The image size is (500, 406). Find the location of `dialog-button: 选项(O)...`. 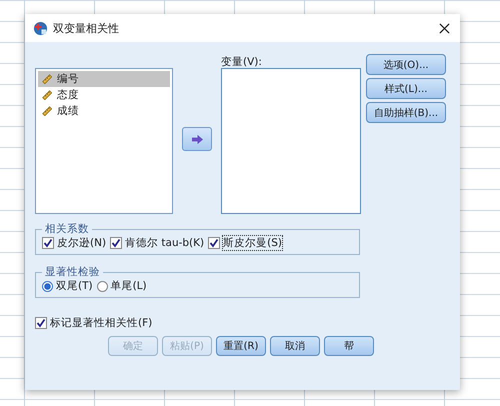

dialog-button: 选项(O)... is located at coordinates (406, 64).